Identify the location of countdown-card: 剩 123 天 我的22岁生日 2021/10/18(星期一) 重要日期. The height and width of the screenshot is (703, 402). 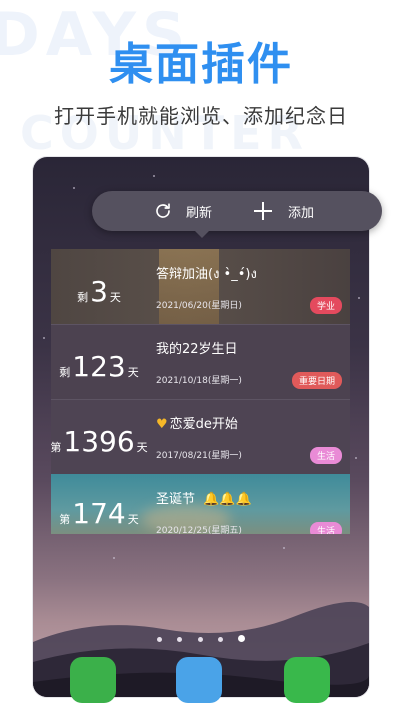
(200, 361).